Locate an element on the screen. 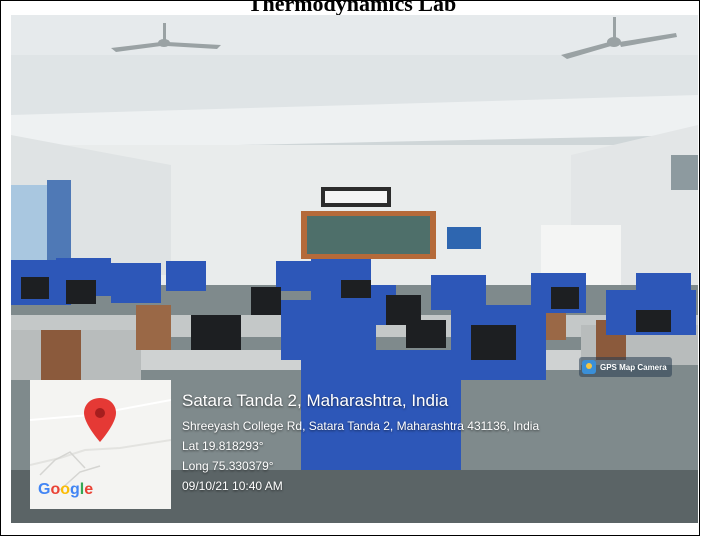 This screenshot has height=538, width=702. google-logo-letter: e is located at coordinates (89, 489).